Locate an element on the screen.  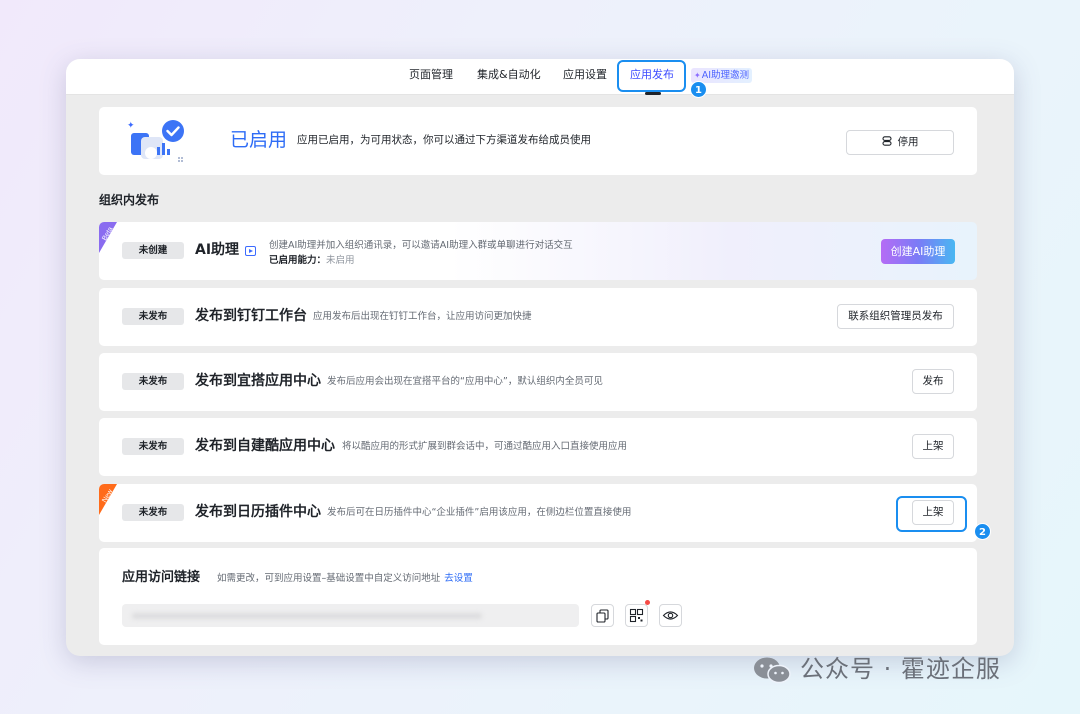
video-play-icon is located at coordinates (250, 251).